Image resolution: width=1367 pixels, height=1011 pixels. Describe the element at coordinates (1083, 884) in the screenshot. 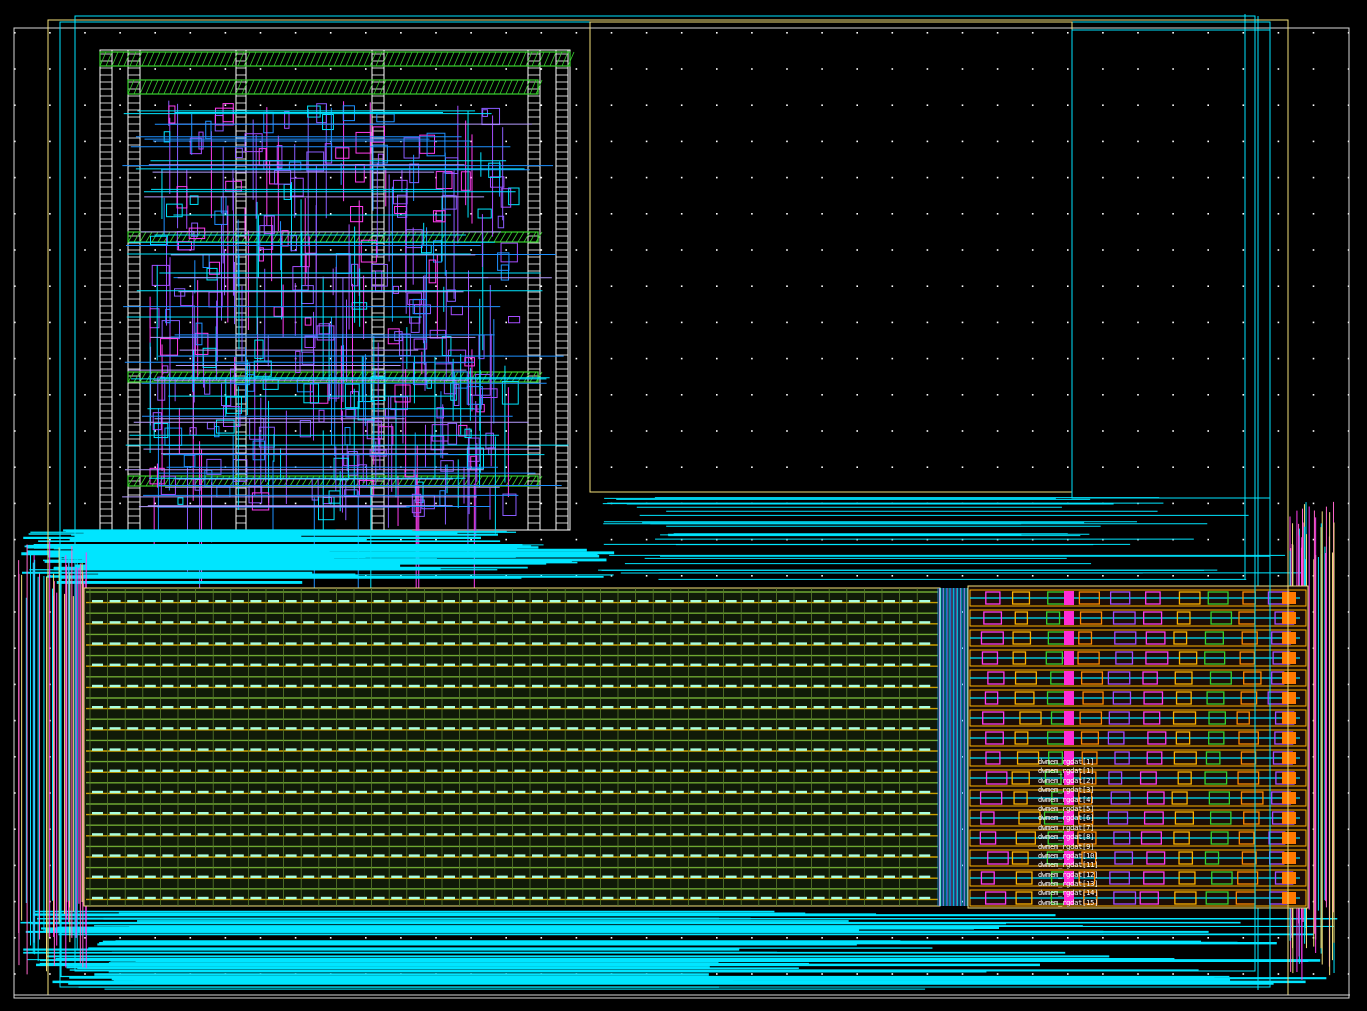

I see `pin-label: dwmem_rgdat[13]` at that location.